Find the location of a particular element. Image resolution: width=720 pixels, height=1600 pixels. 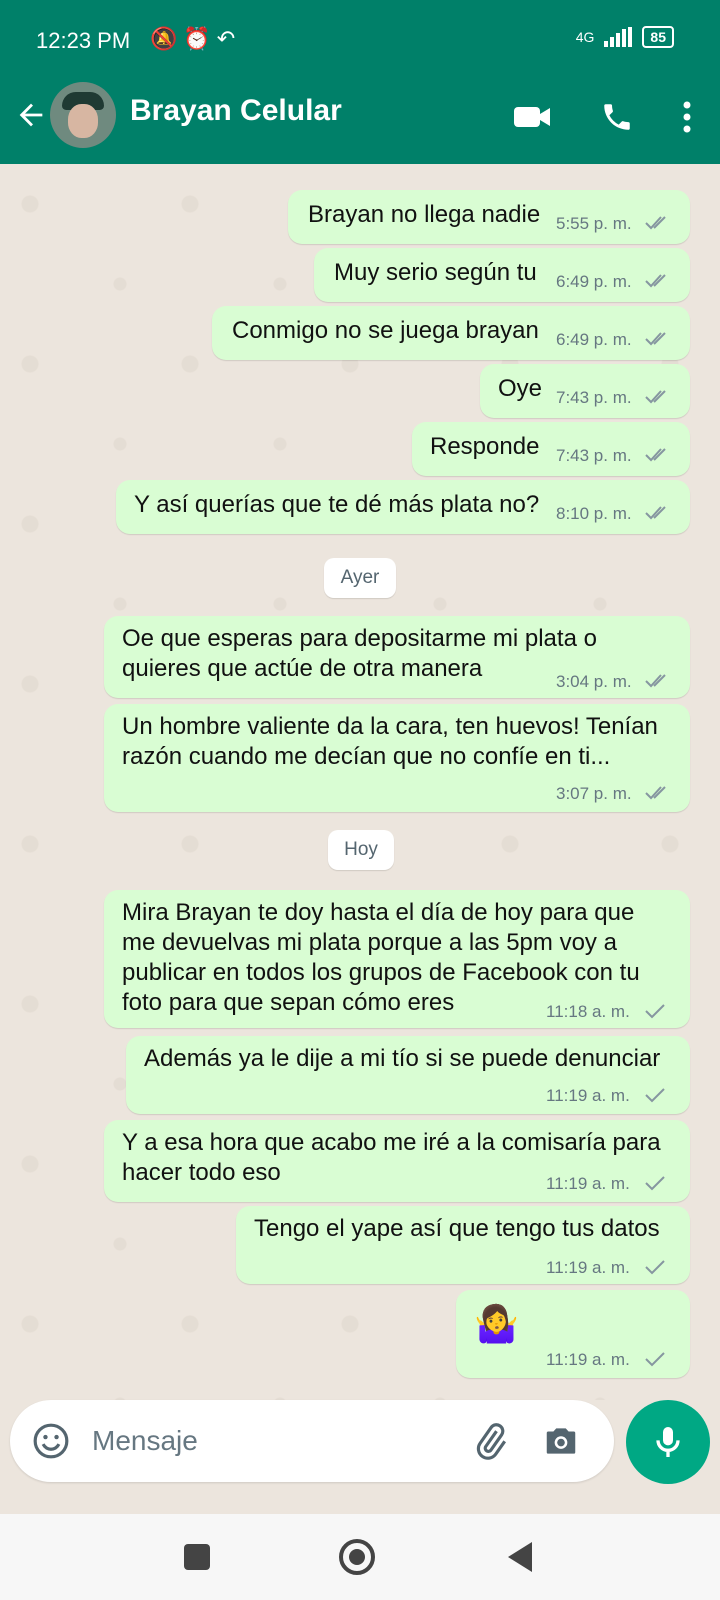

message-composer is located at coordinates (312, 1441).